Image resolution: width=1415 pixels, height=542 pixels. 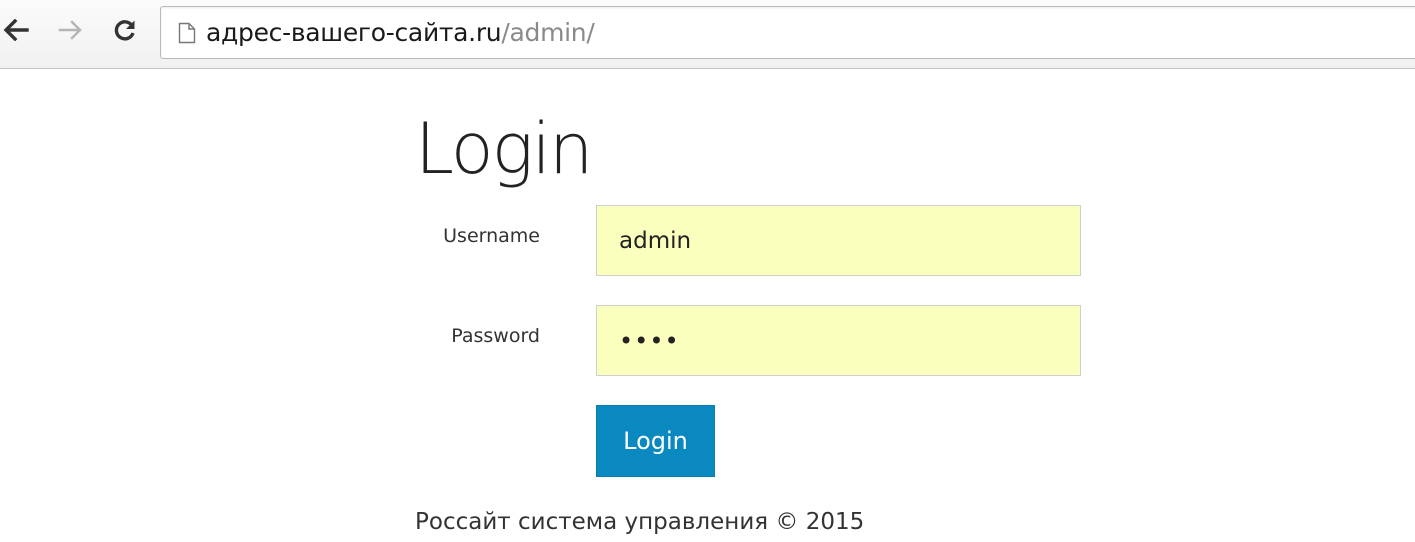 I want to click on browser-toolbar: адрес-вашего-сайта.ru/admin/, so click(x=707, y=34).